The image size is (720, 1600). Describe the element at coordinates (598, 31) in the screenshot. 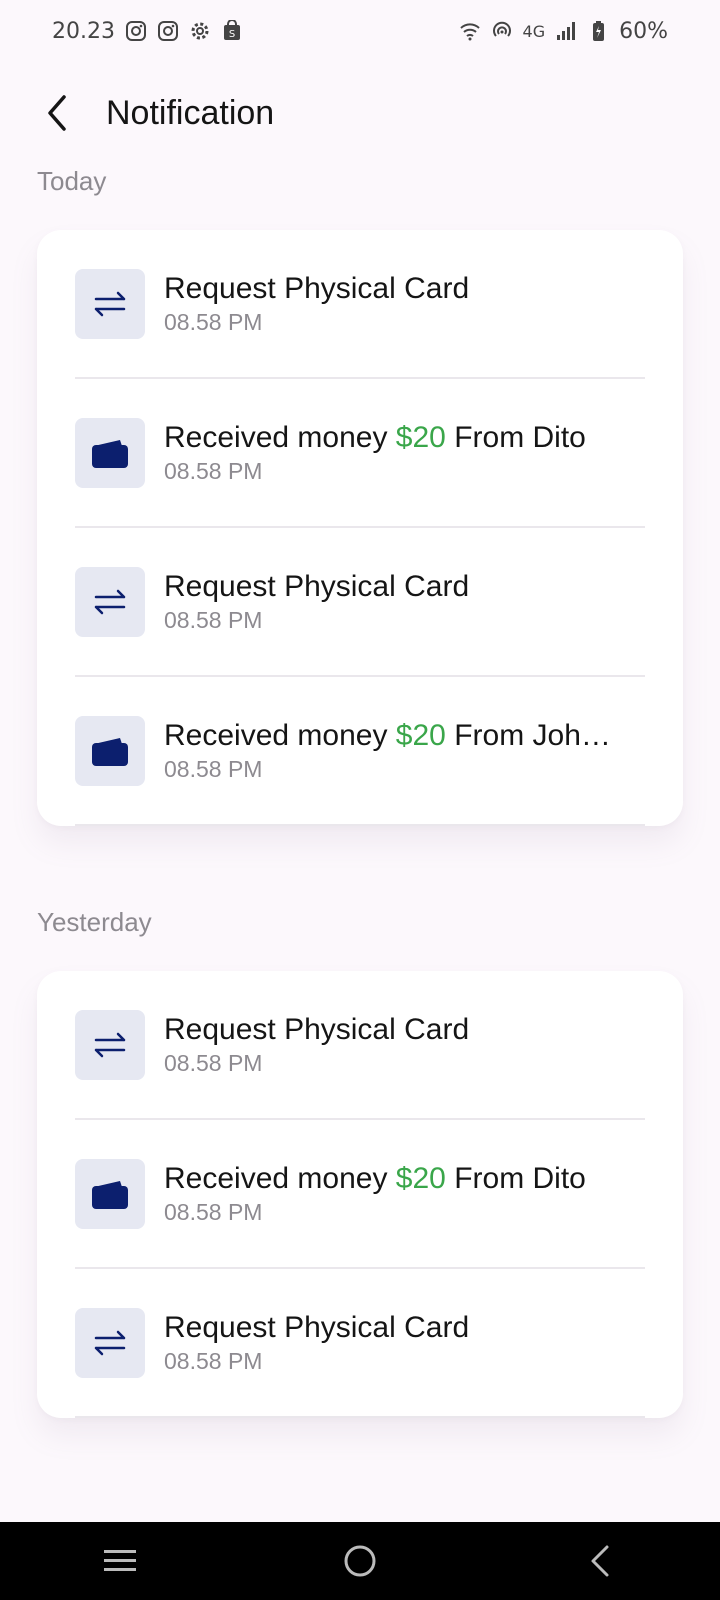

I see `battery-icon` at that location.